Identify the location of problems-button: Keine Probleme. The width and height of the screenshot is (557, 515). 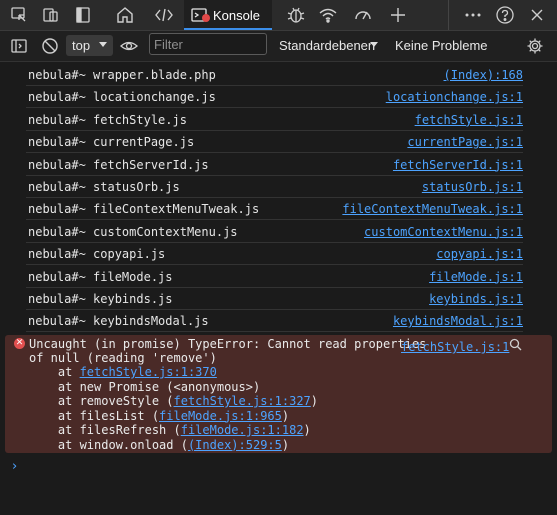
(441, 45).